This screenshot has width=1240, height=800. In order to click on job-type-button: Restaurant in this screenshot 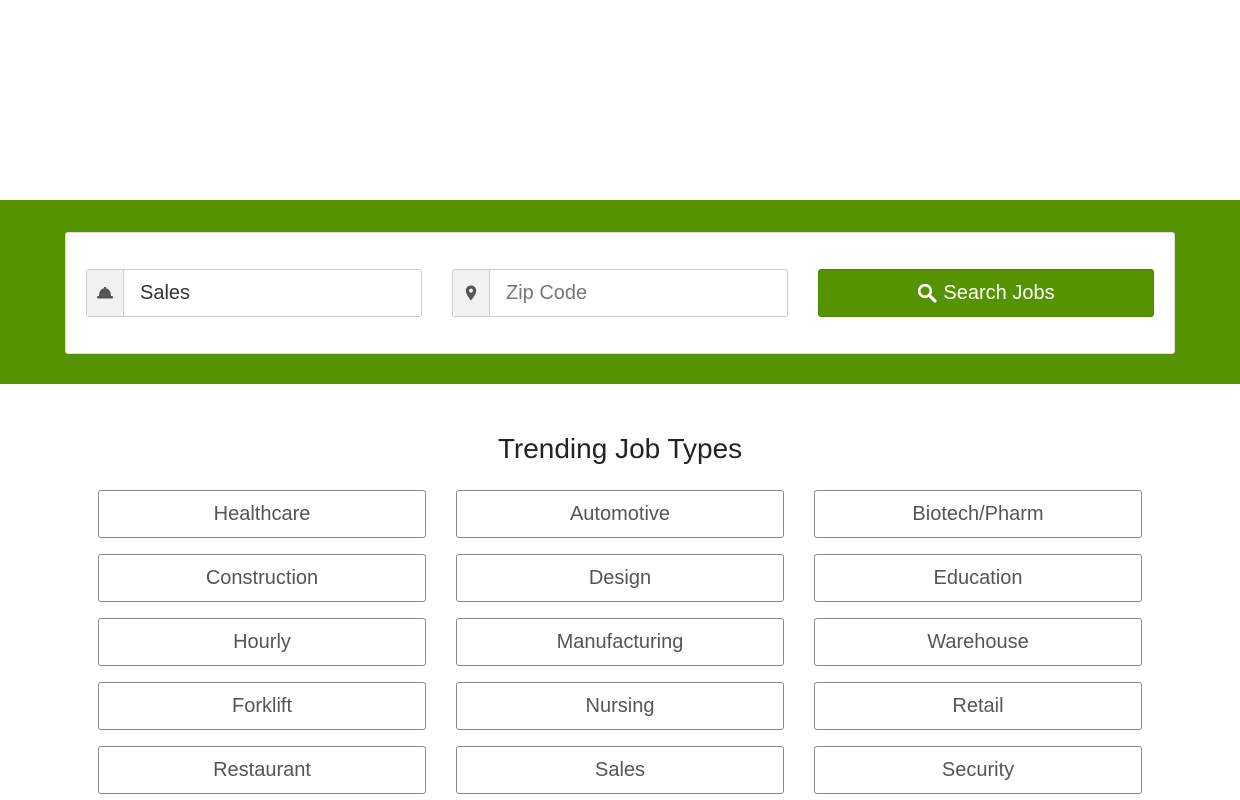, I will do `click(262, 770)`.